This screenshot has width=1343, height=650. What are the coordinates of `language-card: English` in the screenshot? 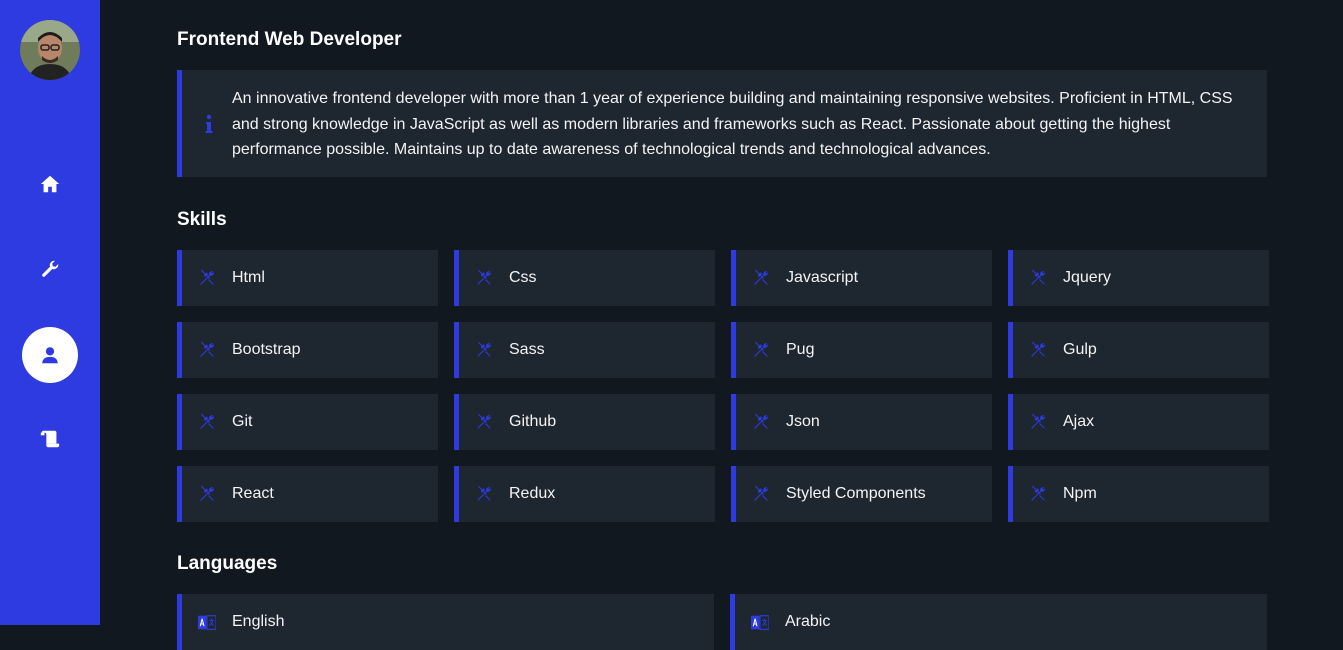 It's located at (445, 622).